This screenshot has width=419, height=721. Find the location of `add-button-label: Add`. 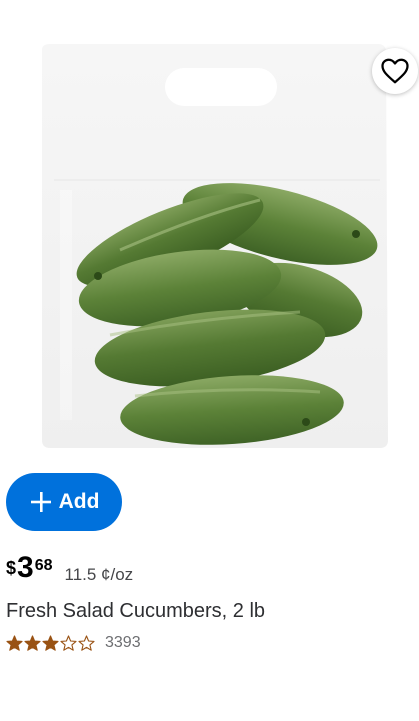

add-button-label: Add is located at coordinates (79, 501).